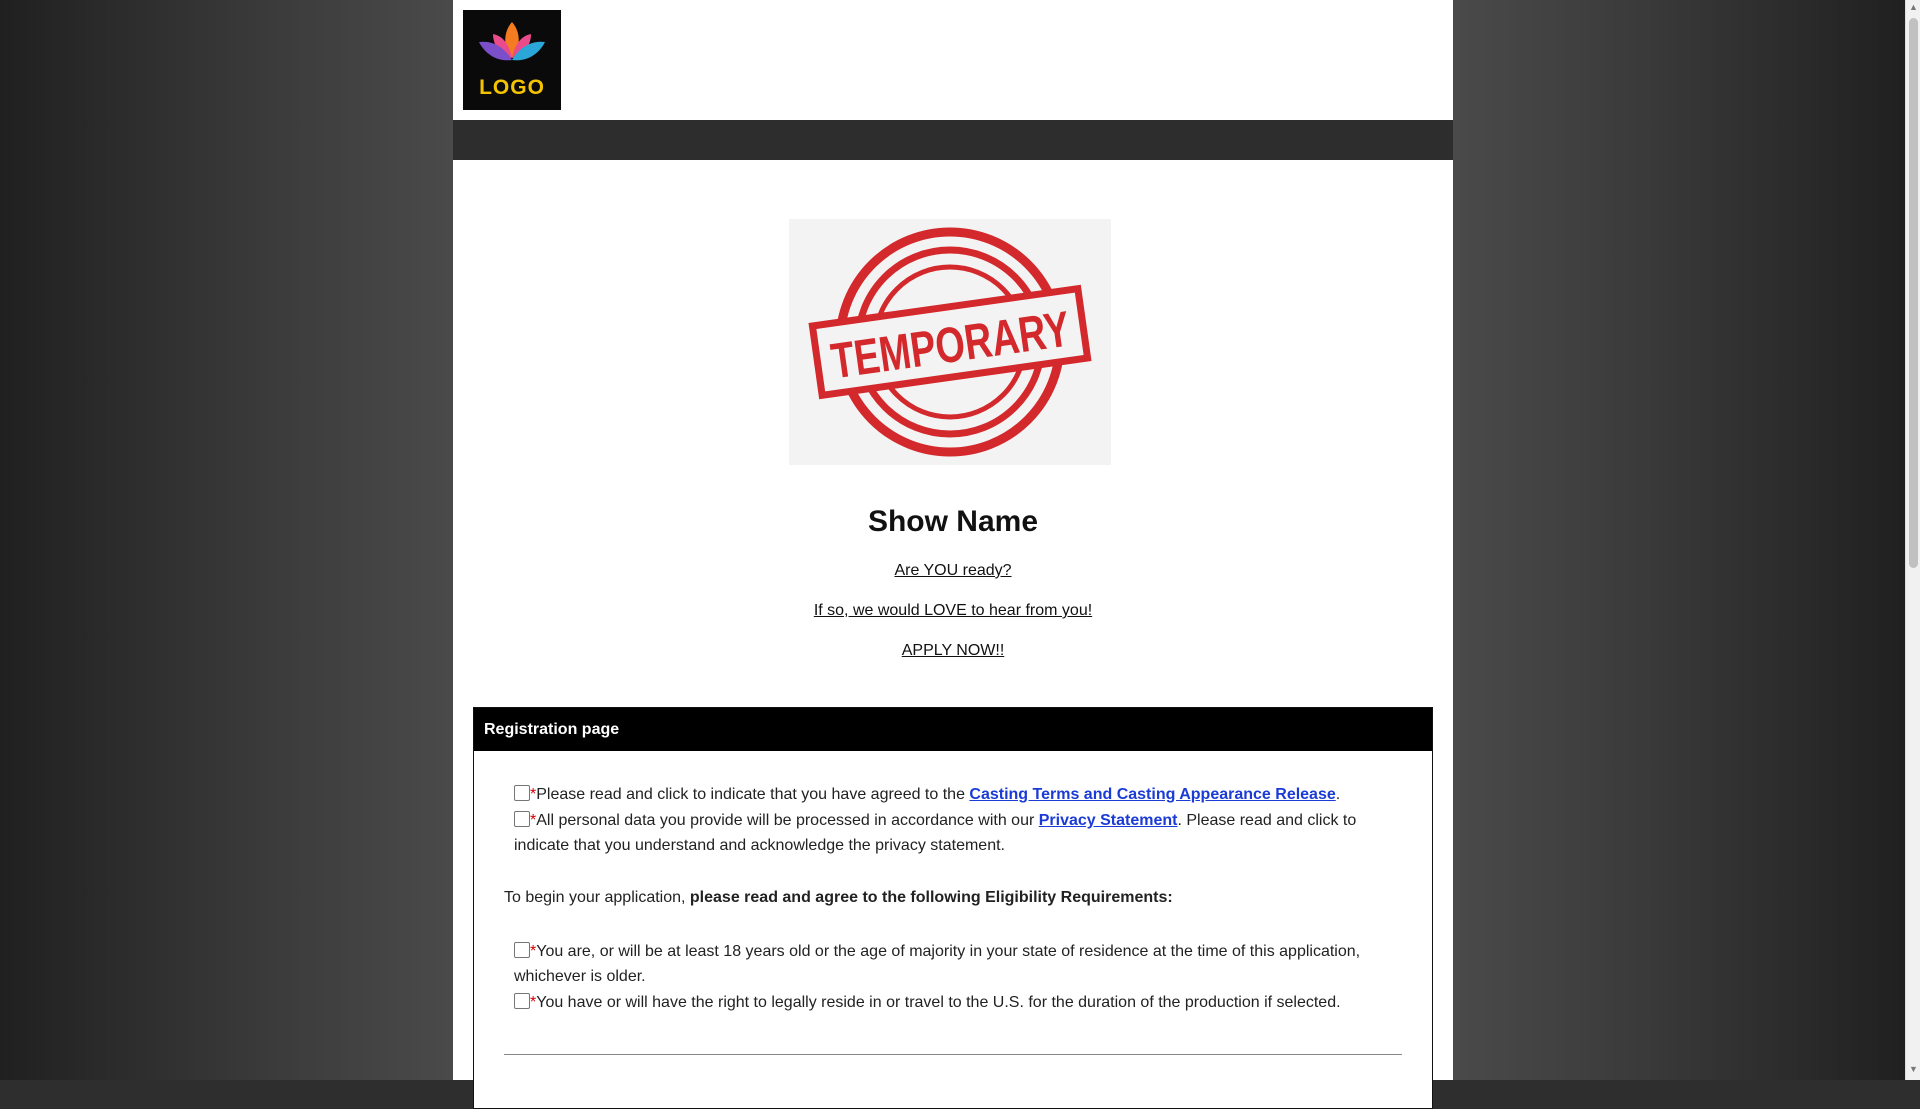 The width and height of the screenshot is (1920, 1109). What do you see at coordinates (953, 729) in the screenshot?
I see `panel-title: Registration page` at bounding box center [953, 729].